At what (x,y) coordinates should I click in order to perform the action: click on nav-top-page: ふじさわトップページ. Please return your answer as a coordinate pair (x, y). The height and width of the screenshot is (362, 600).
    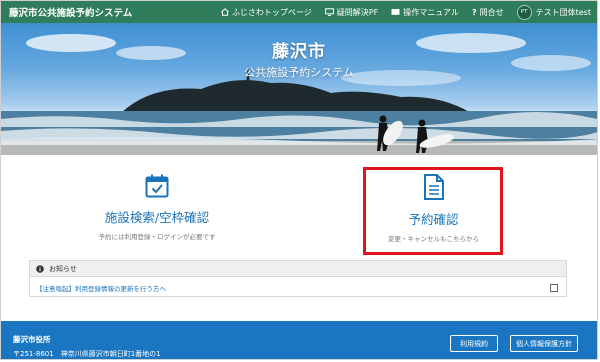
    Looking at the image, I should click on (266, 12).